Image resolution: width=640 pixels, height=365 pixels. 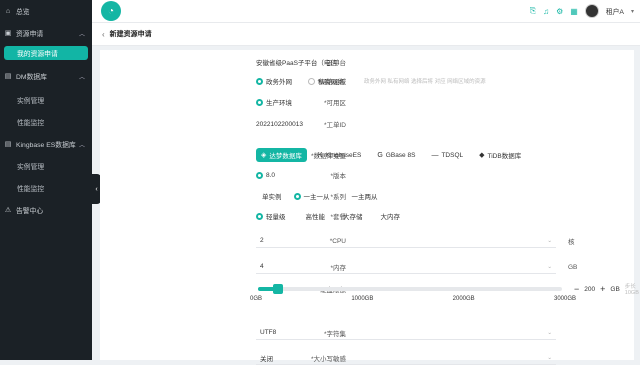 I want to click on sidebar-item-kingbase-monitor: 性能监控, so click(x=46, y=188).